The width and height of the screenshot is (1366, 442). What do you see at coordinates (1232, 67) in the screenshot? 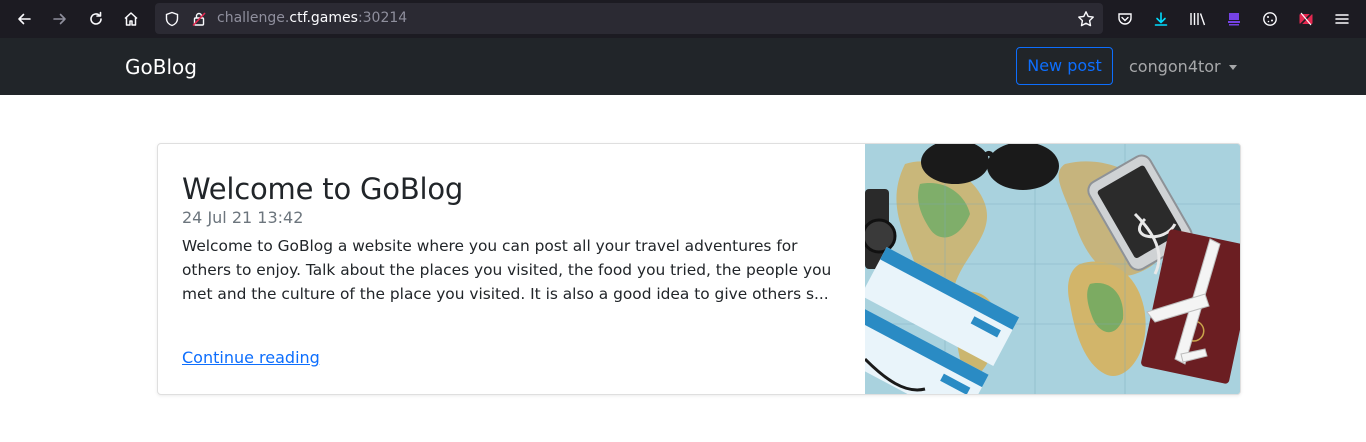
I see `caret-down-icon` at bounding box center [1232, 67].